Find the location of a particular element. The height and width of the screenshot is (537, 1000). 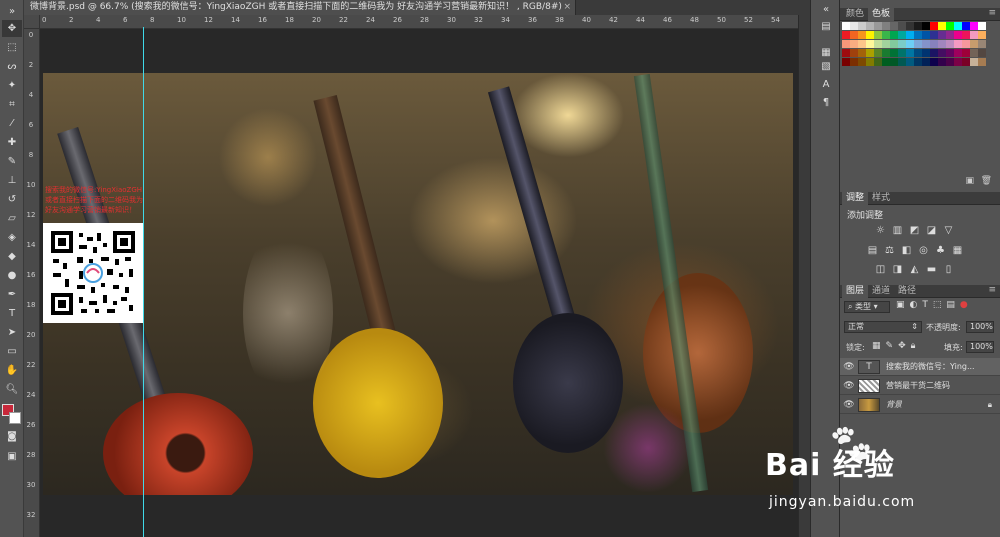

quick-mask-icon: ◙ is located at coordinates (12, 436).